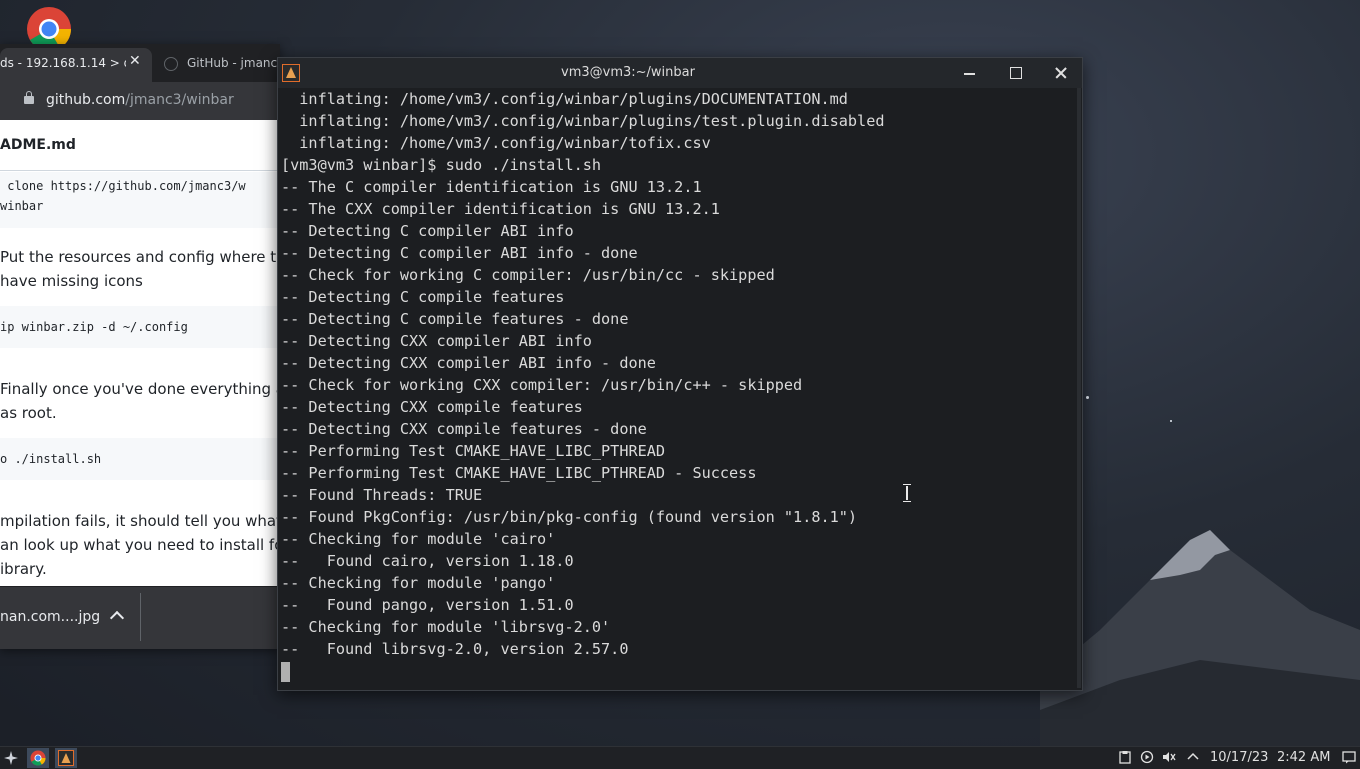 The image size is (1360, 769). I want to click on readme-header: ADME.md, so click(140, 145).